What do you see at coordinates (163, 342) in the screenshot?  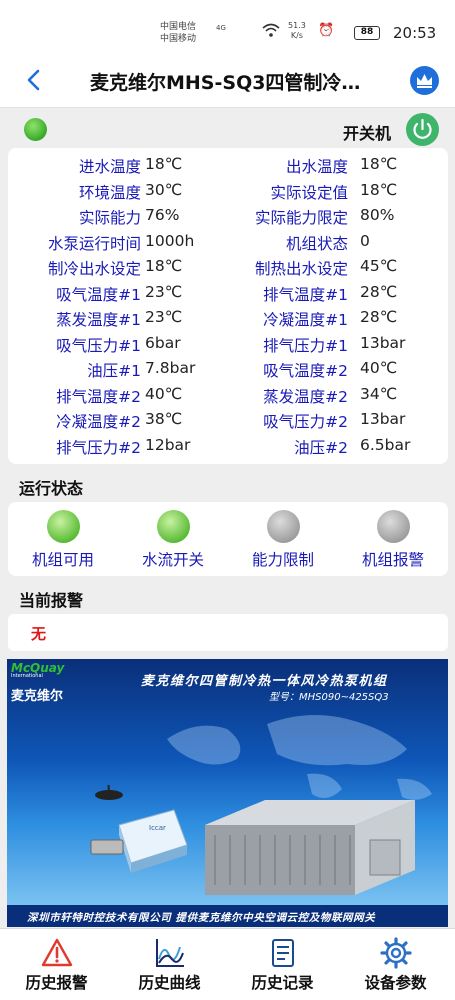 I see `param-value: 6bar` at bounding box center [163, 342].